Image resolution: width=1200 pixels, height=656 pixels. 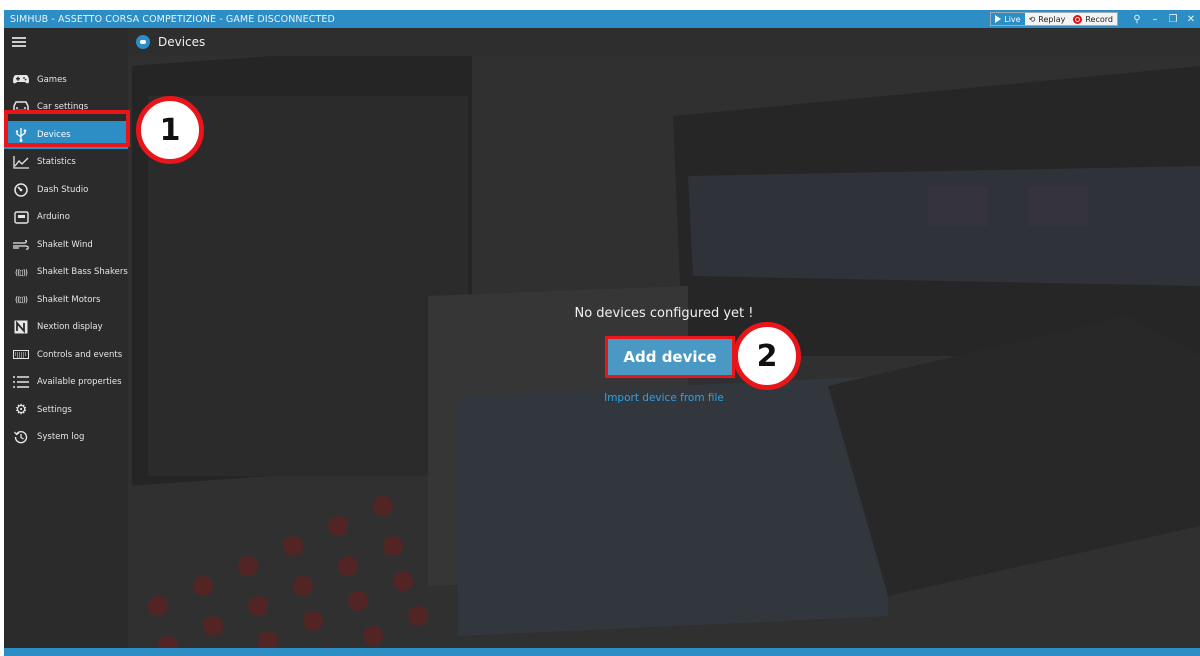 What do you see at coordinates (61, 437) in the screenshot?
I see `sidebar-item-label: System log` at bounding box center [61, 437].